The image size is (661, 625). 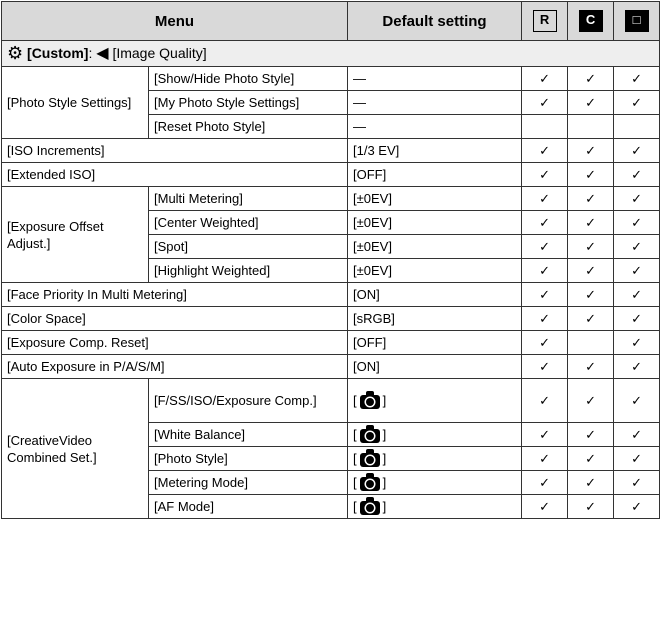 I want to click on table-row: [Color Space] [sRGB] ✓ ✓ ✓, so click(x=330, y=318).